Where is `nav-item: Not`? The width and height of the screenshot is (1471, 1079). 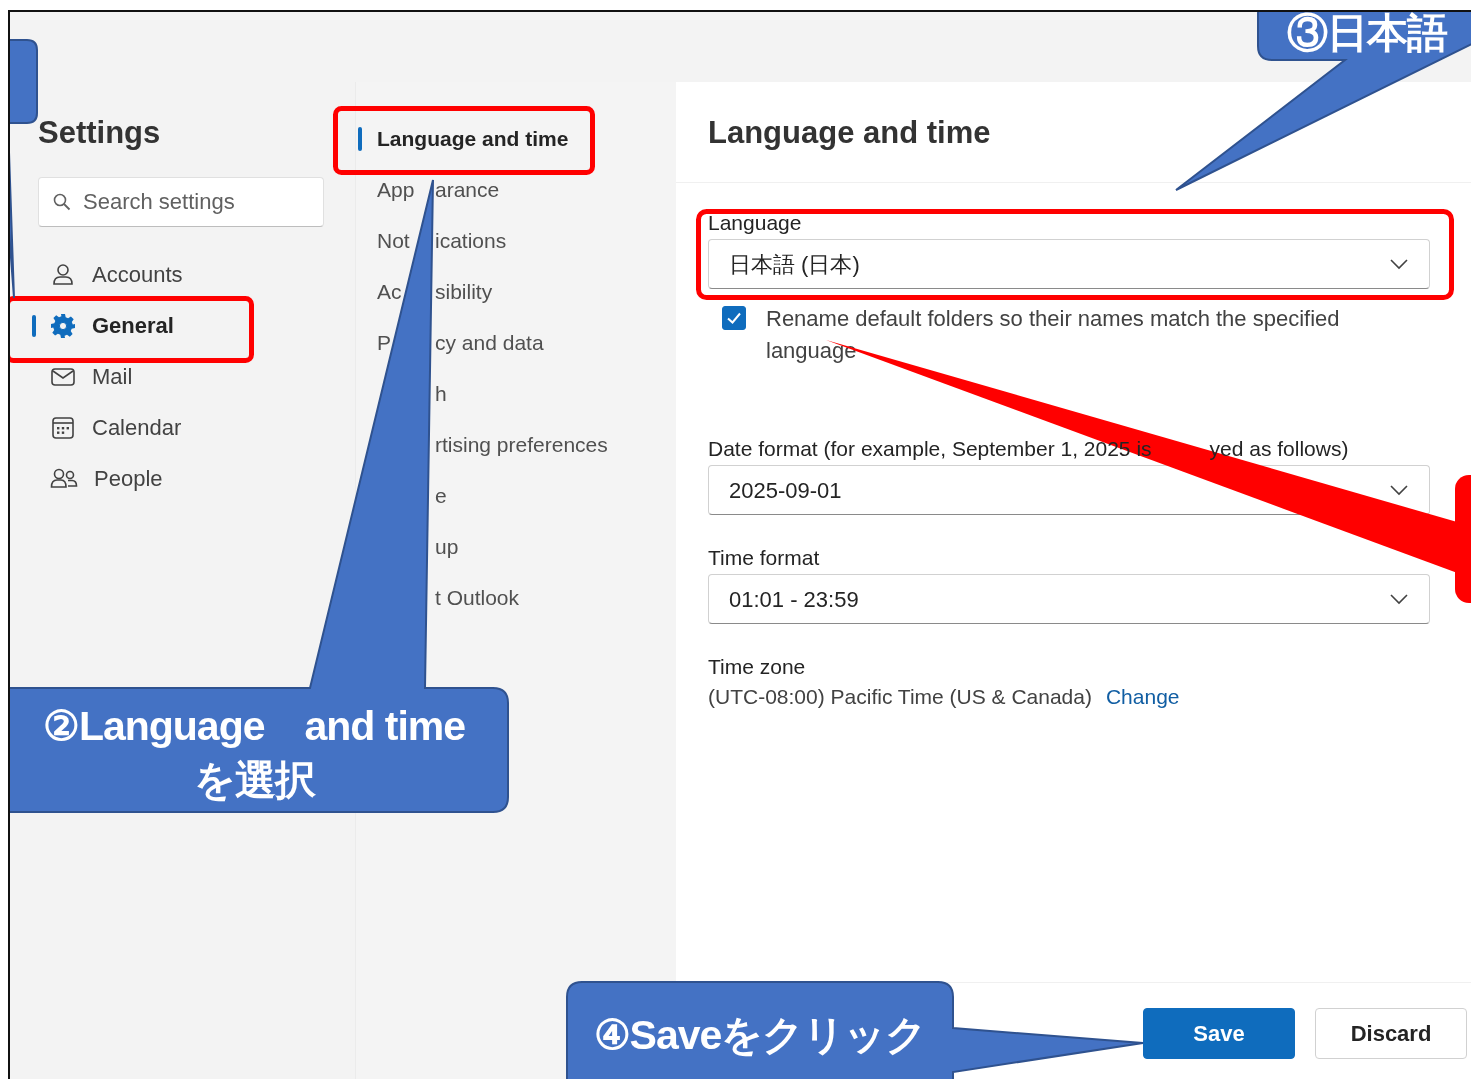 nav-item: Not is located at coordinates (393, 240).